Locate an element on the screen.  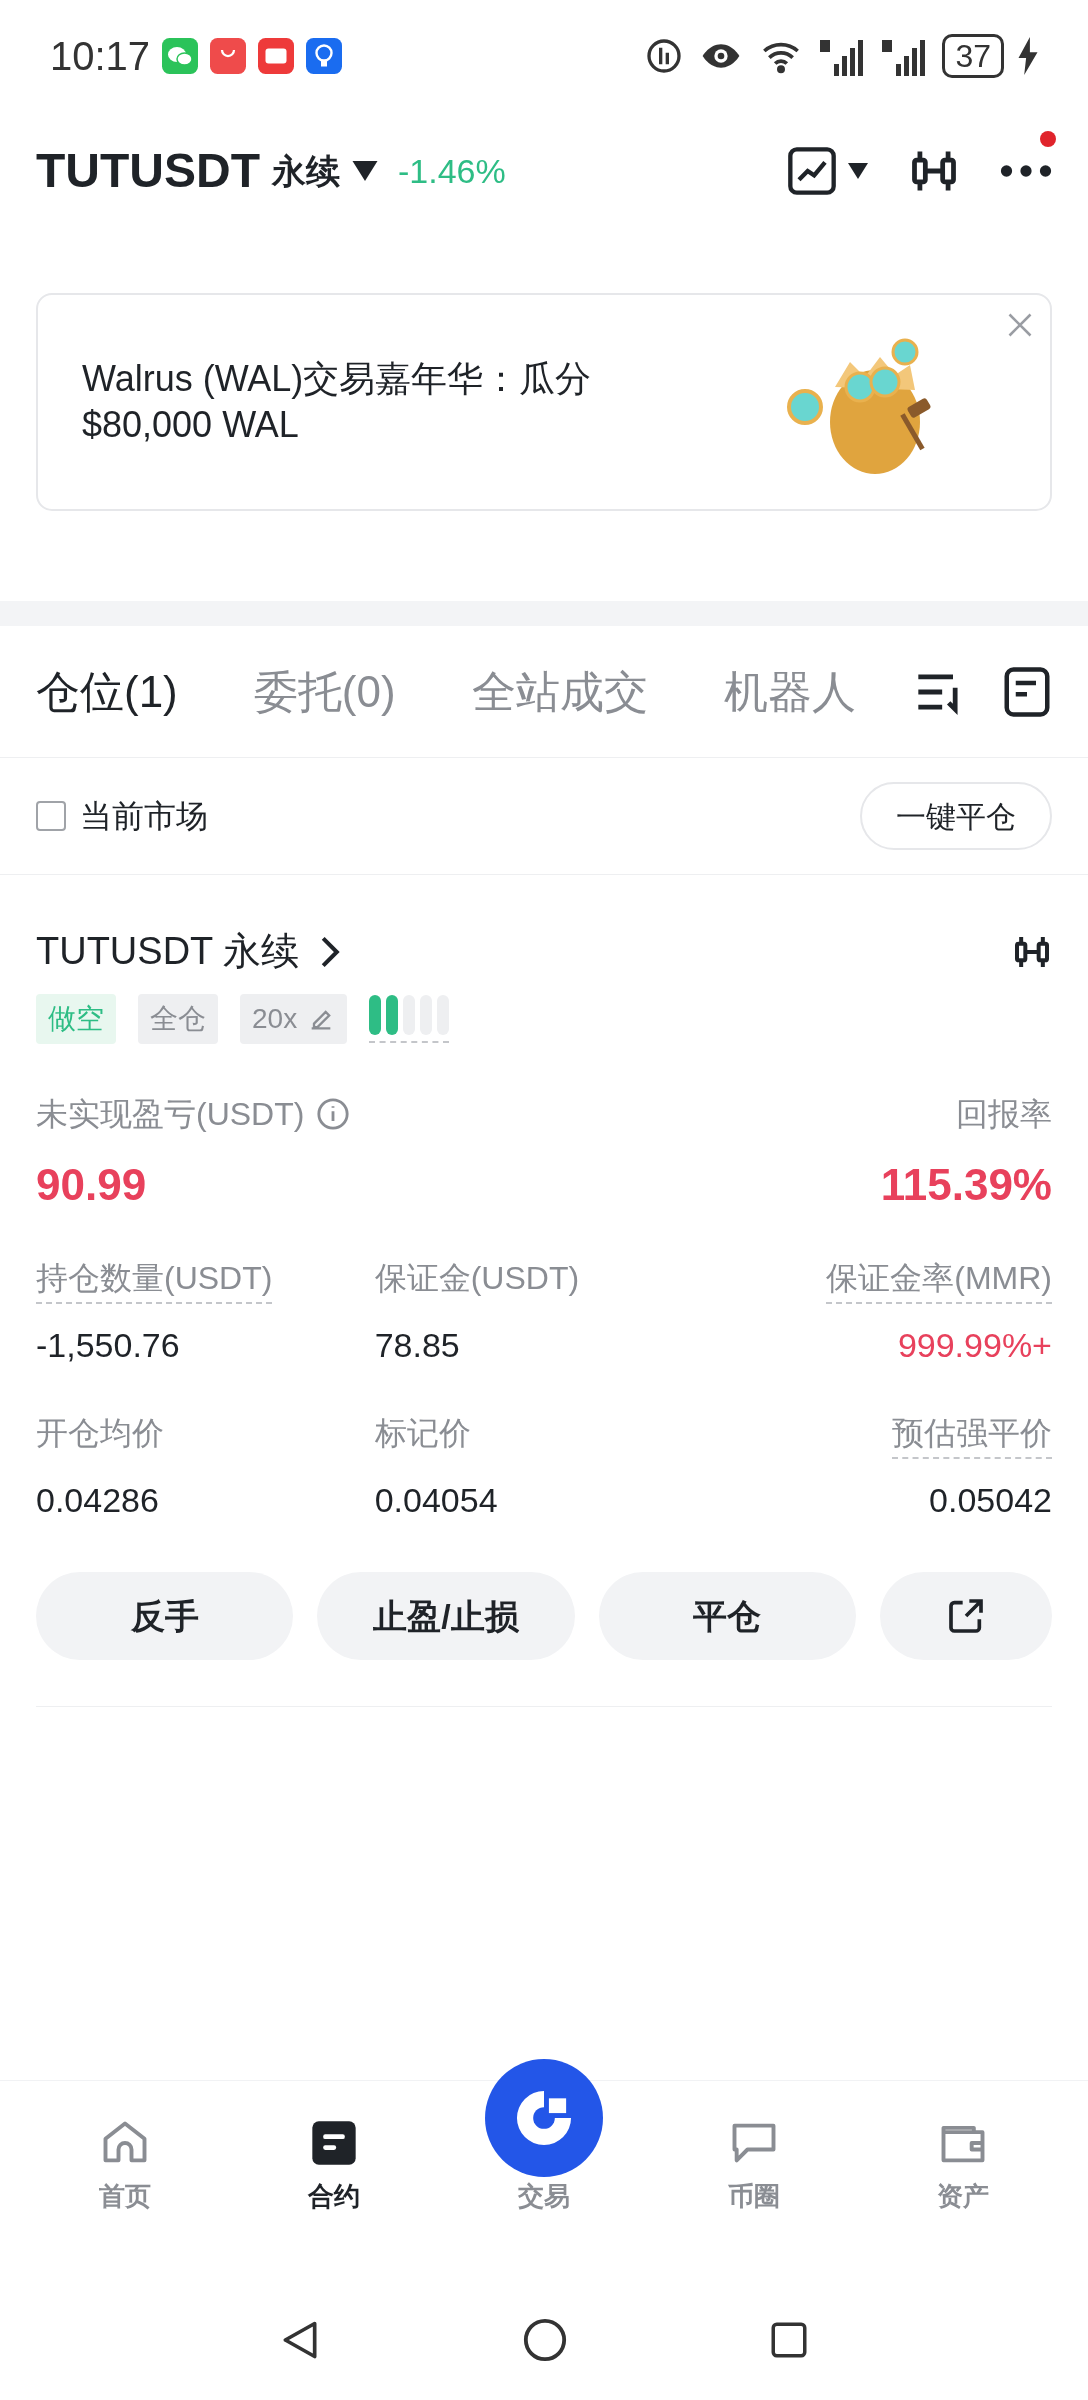
info-icon is located at coordinates (333, 1114).